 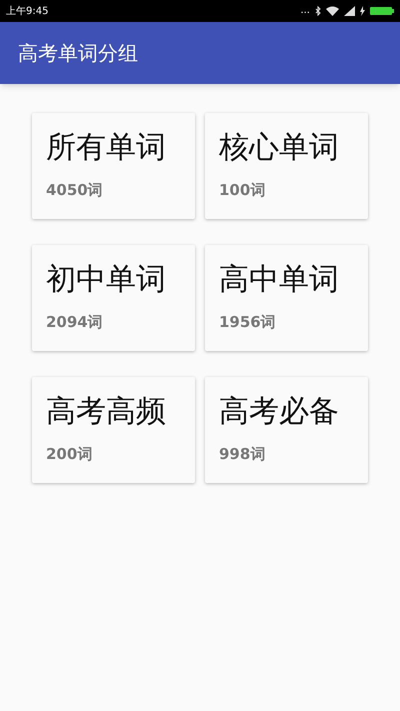 I want to click on charging-icon, so click(x=362, y=11).